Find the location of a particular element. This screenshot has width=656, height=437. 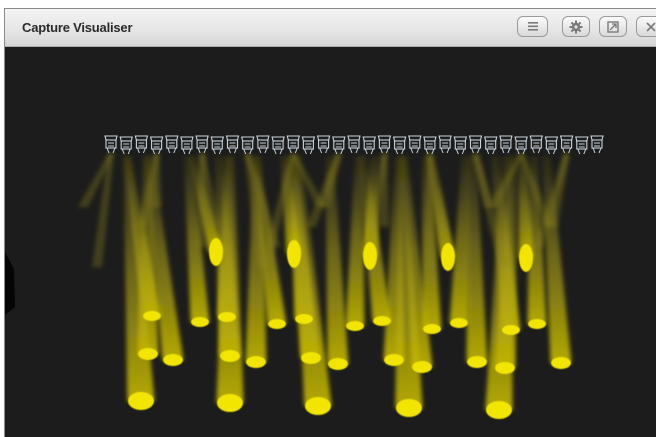

menu-lines-icon is located at coordinates (532, 26).